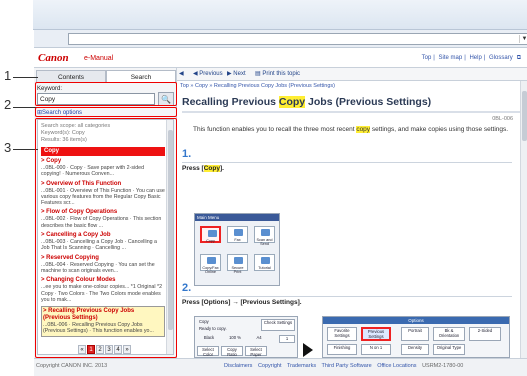 The image size is (527, 376). I want to click on tile-label: Copy/Fax Online, so click(210, 270).